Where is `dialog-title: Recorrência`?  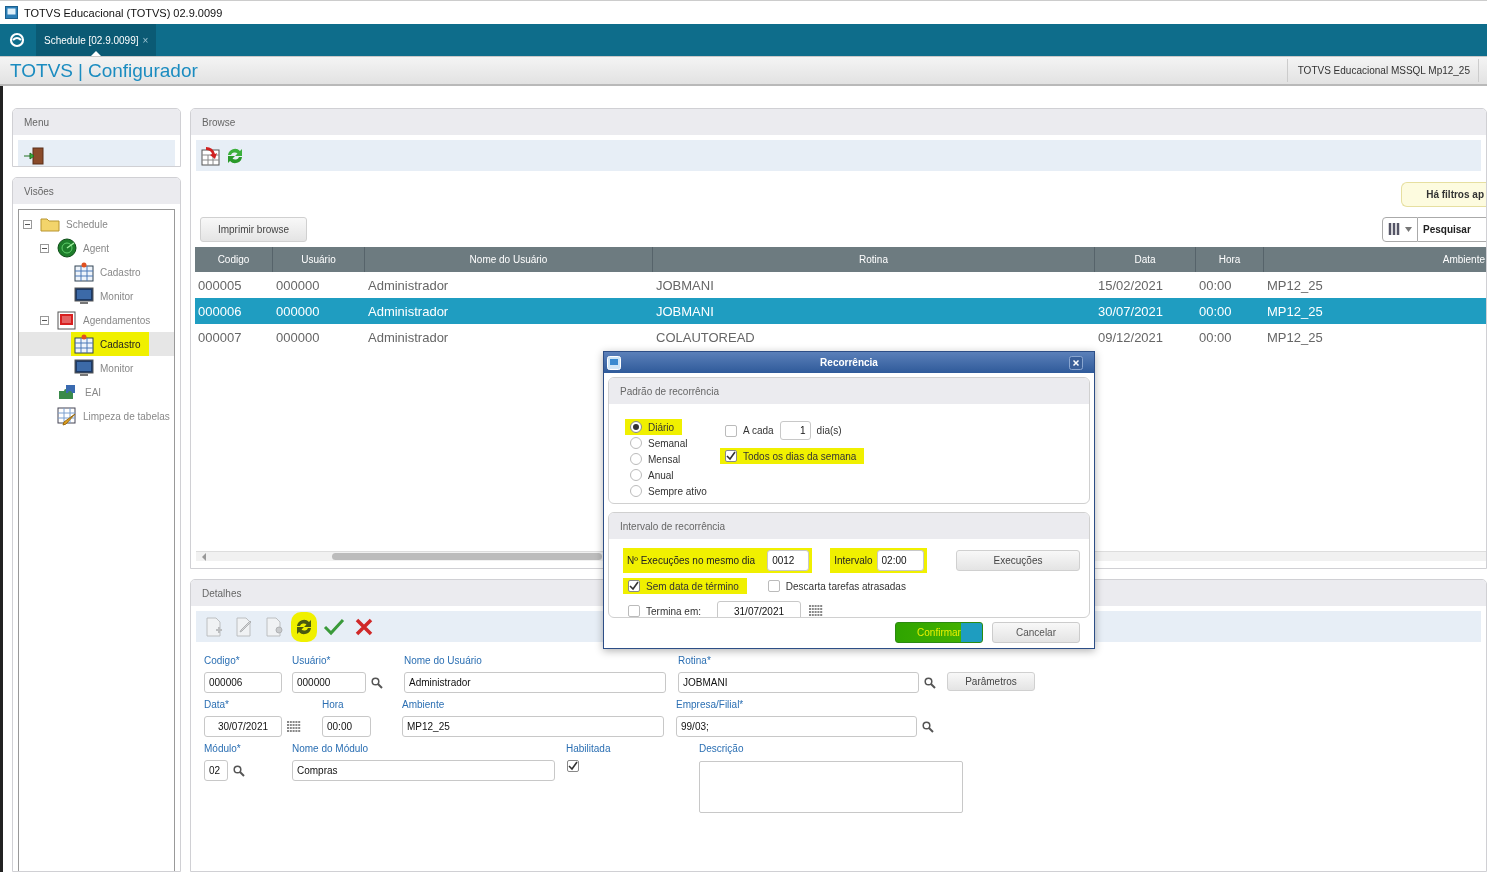 dialog-title: Recorrência is located at coordinates (849, 362).